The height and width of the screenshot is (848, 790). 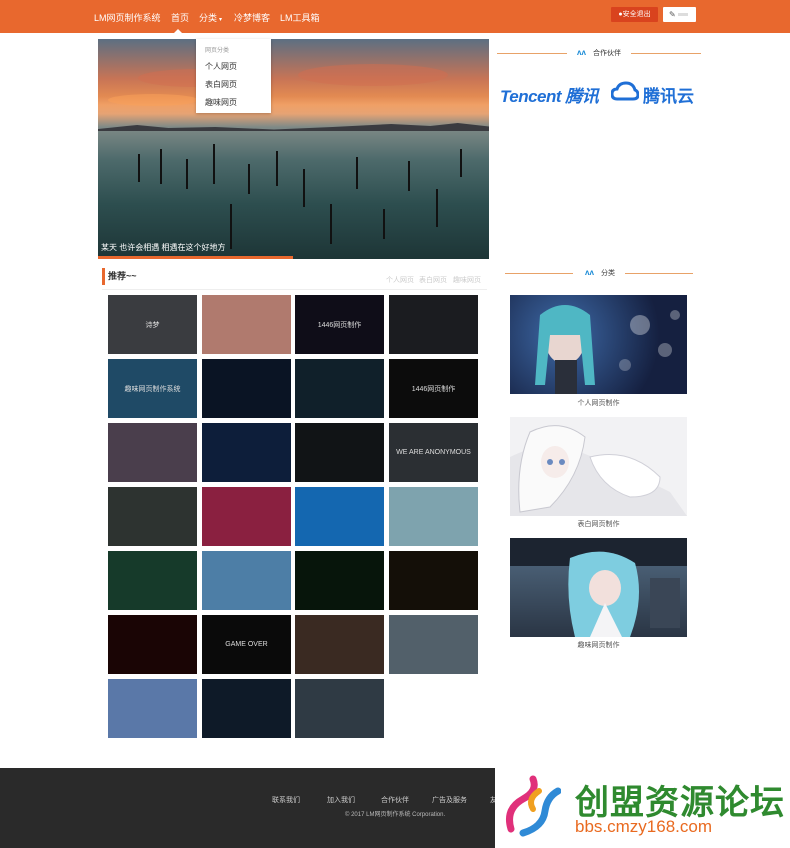 What do you see at coordinates (607, 53) in the screenshot?
I see `partners-title: 合作伙伴` at bounding box center [607, 53].